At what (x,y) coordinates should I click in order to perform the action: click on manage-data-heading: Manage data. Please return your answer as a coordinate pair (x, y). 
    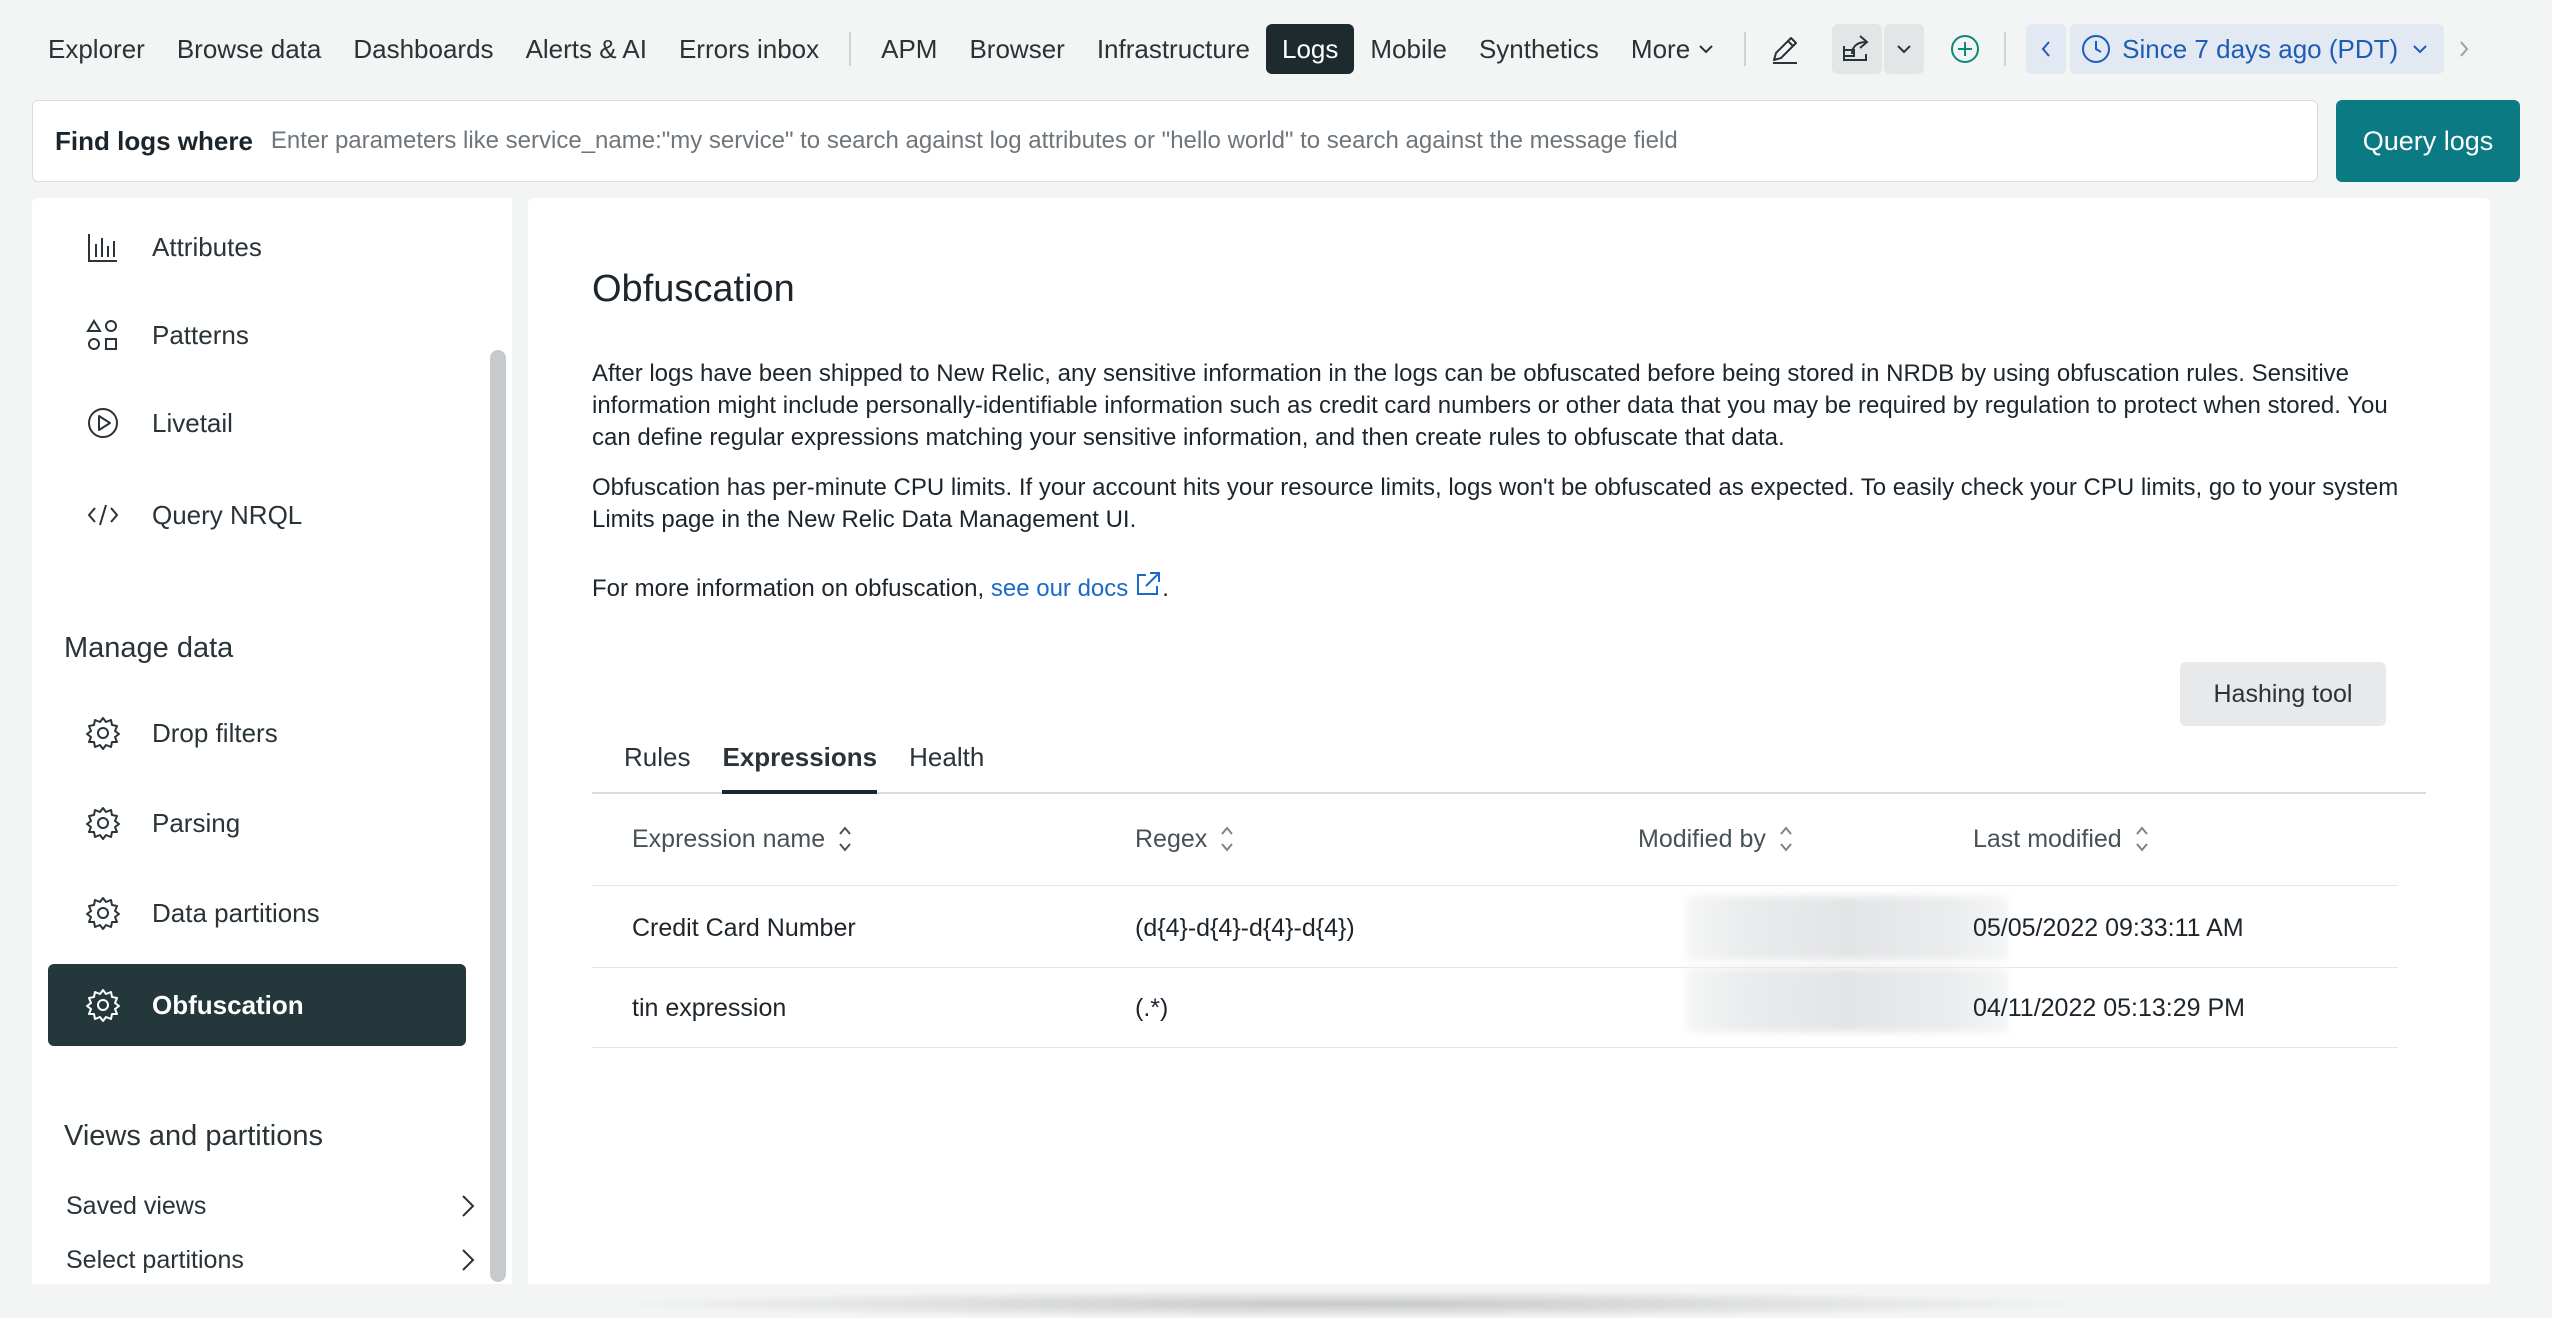
    Looking at the image, I should click on (149, 648).